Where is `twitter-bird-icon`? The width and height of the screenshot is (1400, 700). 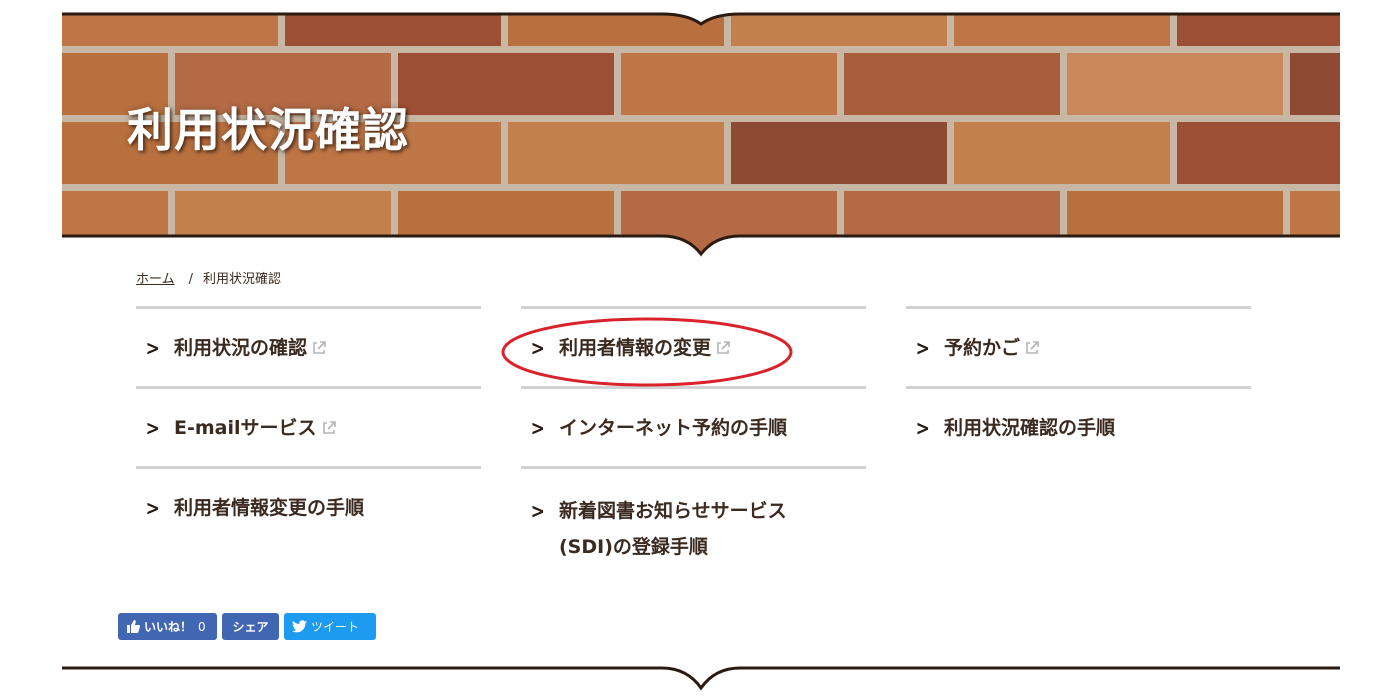 twitter-bird-icon is located at coordinates (299, 626).